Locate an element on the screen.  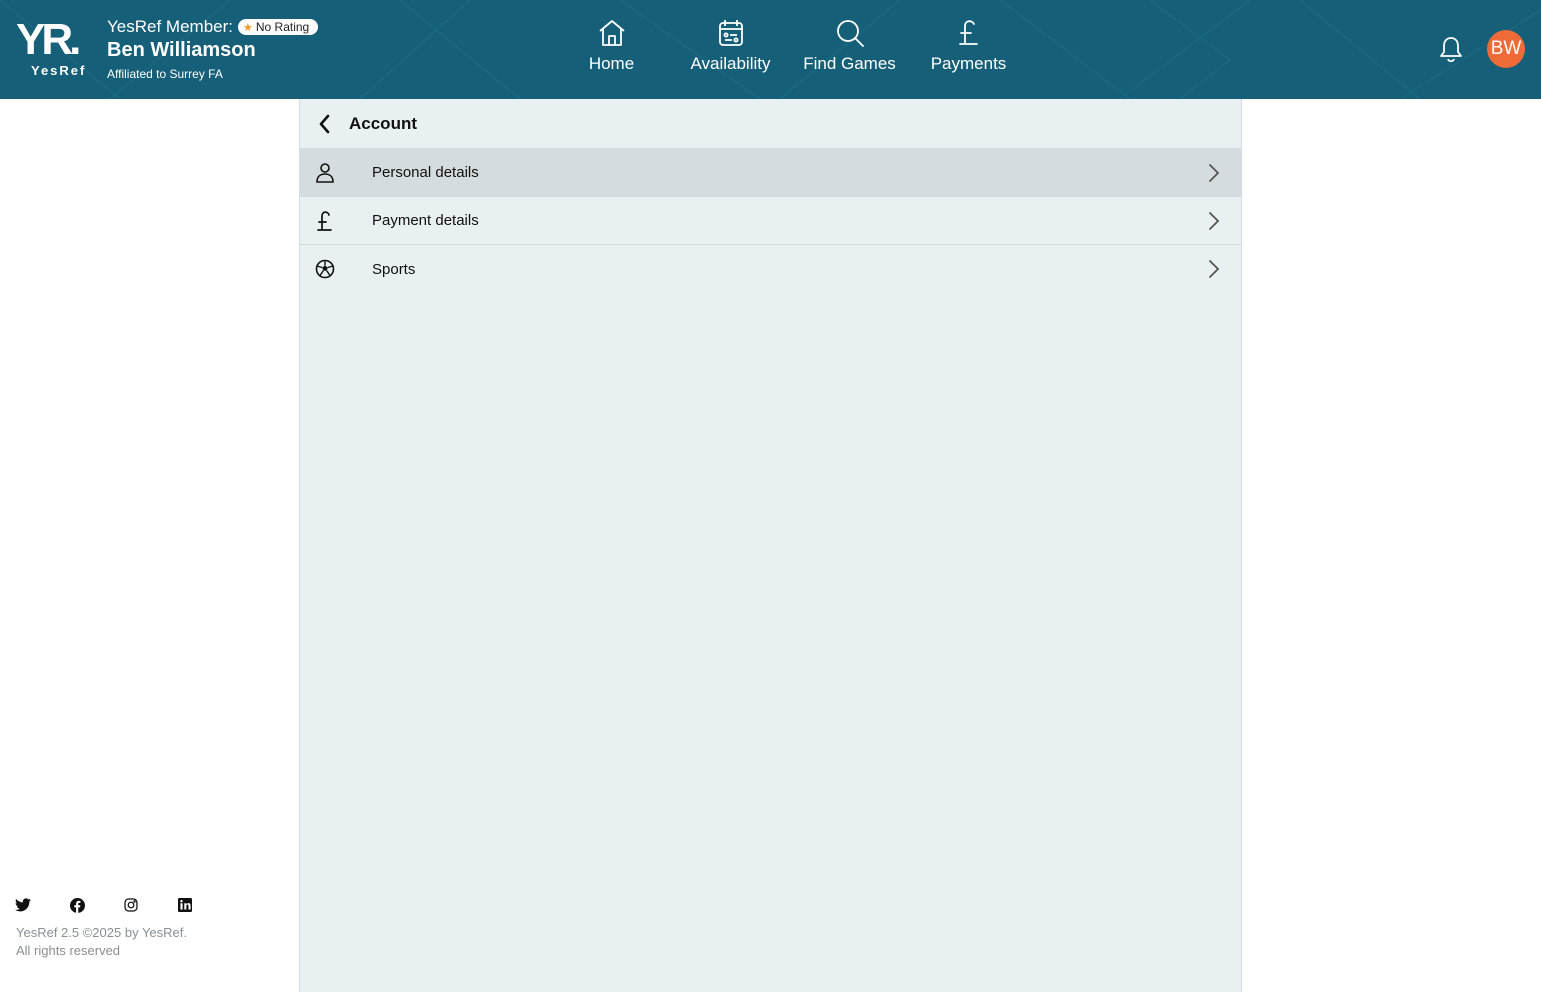
member-affiliation: Affiliated to Surrey FA is located at coordinates (165, 74).